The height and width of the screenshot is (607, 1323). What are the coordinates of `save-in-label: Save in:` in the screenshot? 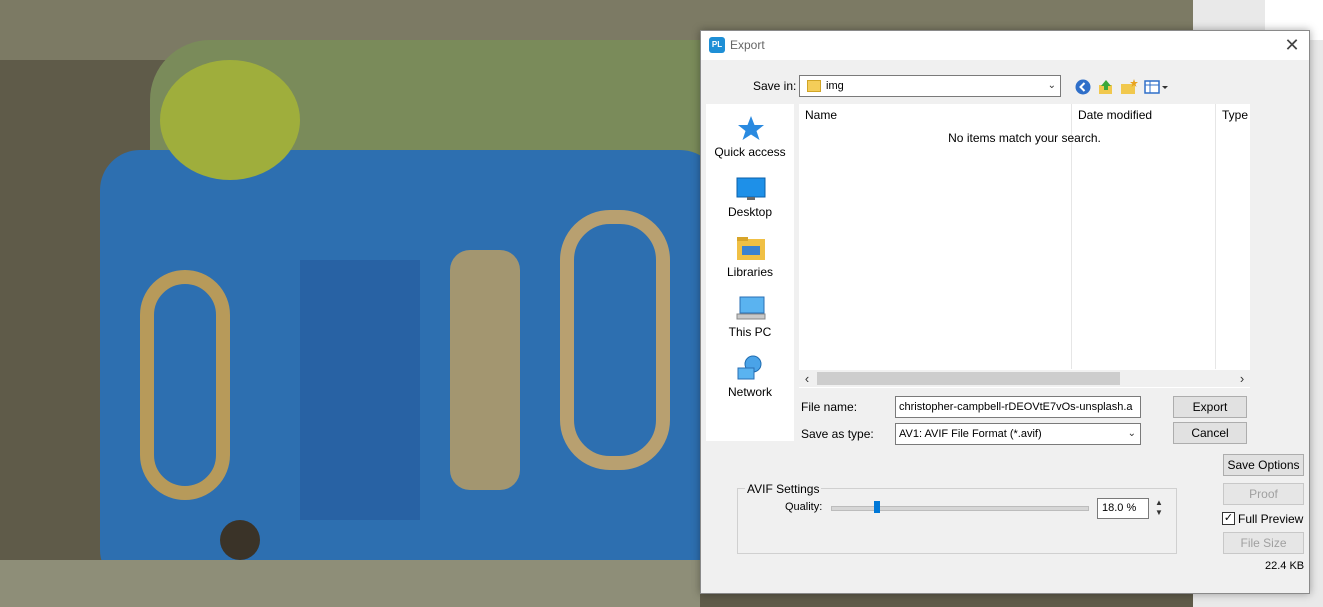 It's located at (775, 86).